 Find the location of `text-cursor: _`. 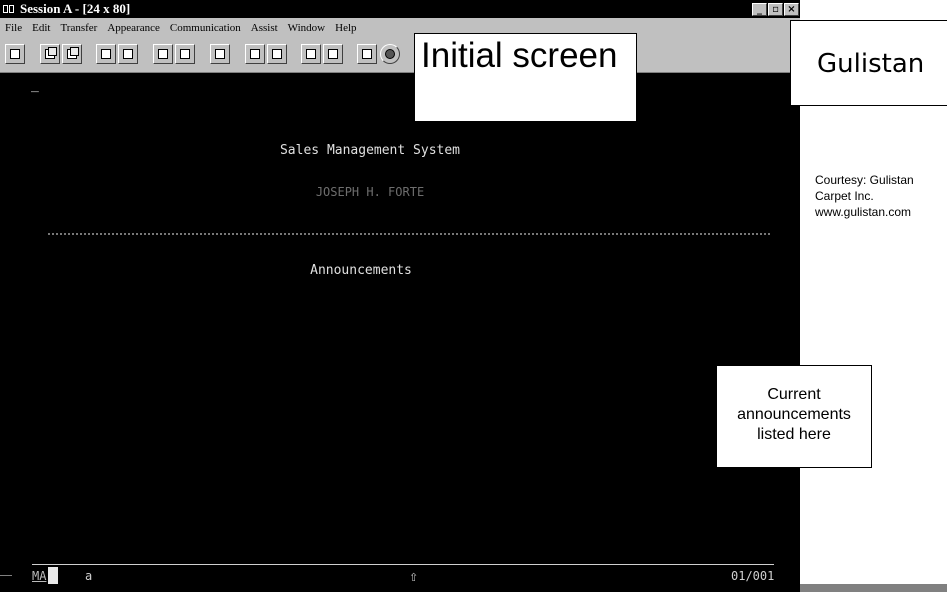

text-cursor: _ is located at coordinates (35, 85).